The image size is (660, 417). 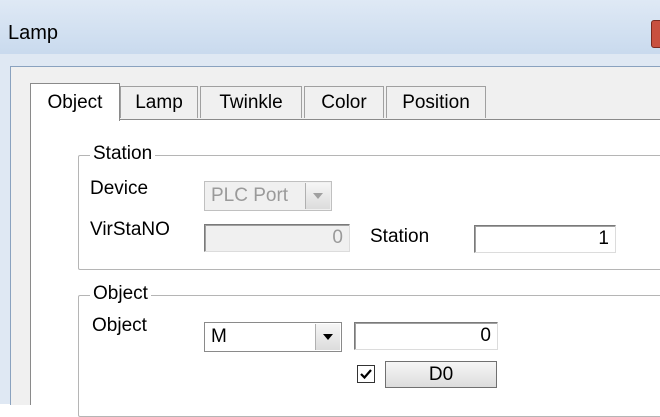 What do you see at coordinates (33, 33) in the screenshot?
I see `window-title: Lamp` at bounding box center [33, 33].